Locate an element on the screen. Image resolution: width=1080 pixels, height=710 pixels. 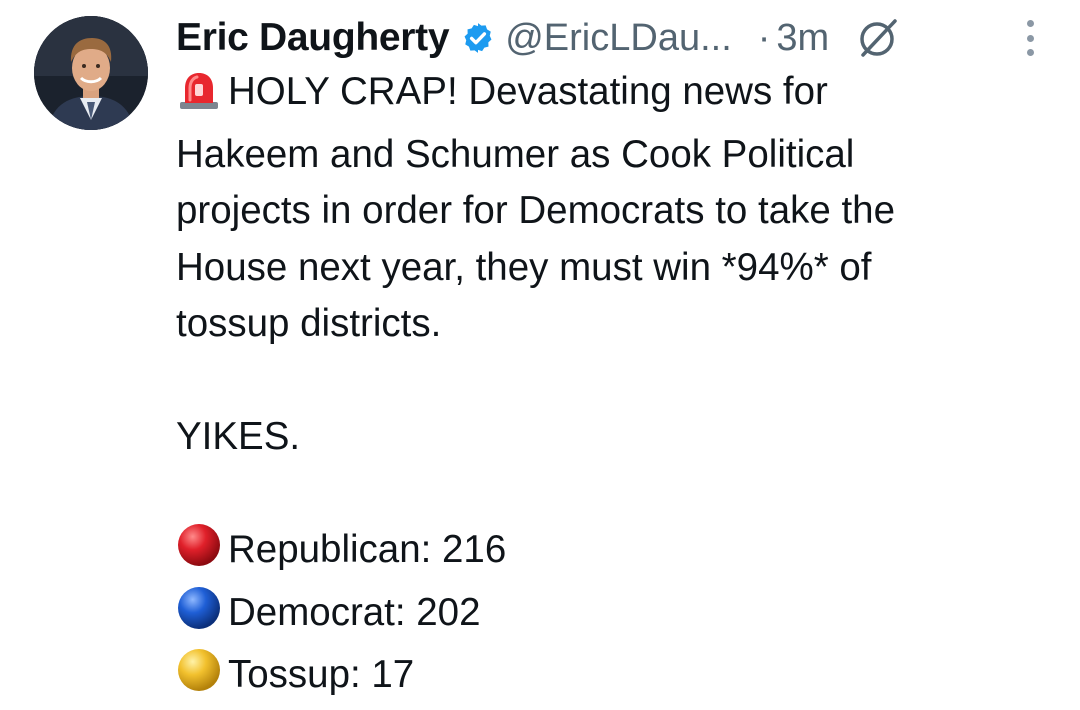
stat-democrat: Democrat: 202 is located at coordinates (616, 616).